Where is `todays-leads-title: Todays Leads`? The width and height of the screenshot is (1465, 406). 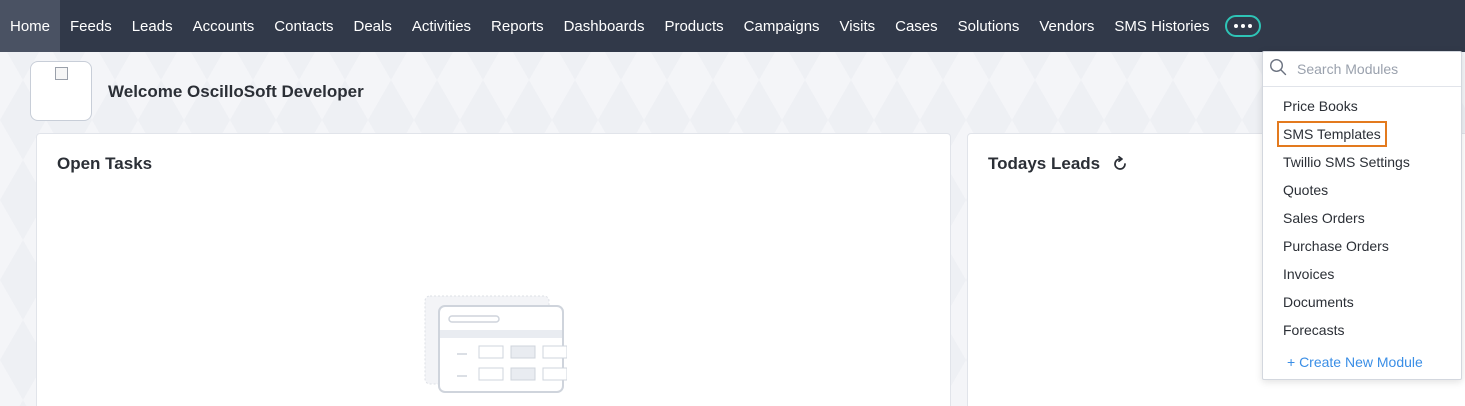 todays-leads-title: Todays Leads is located at coordinates (1058, 164).